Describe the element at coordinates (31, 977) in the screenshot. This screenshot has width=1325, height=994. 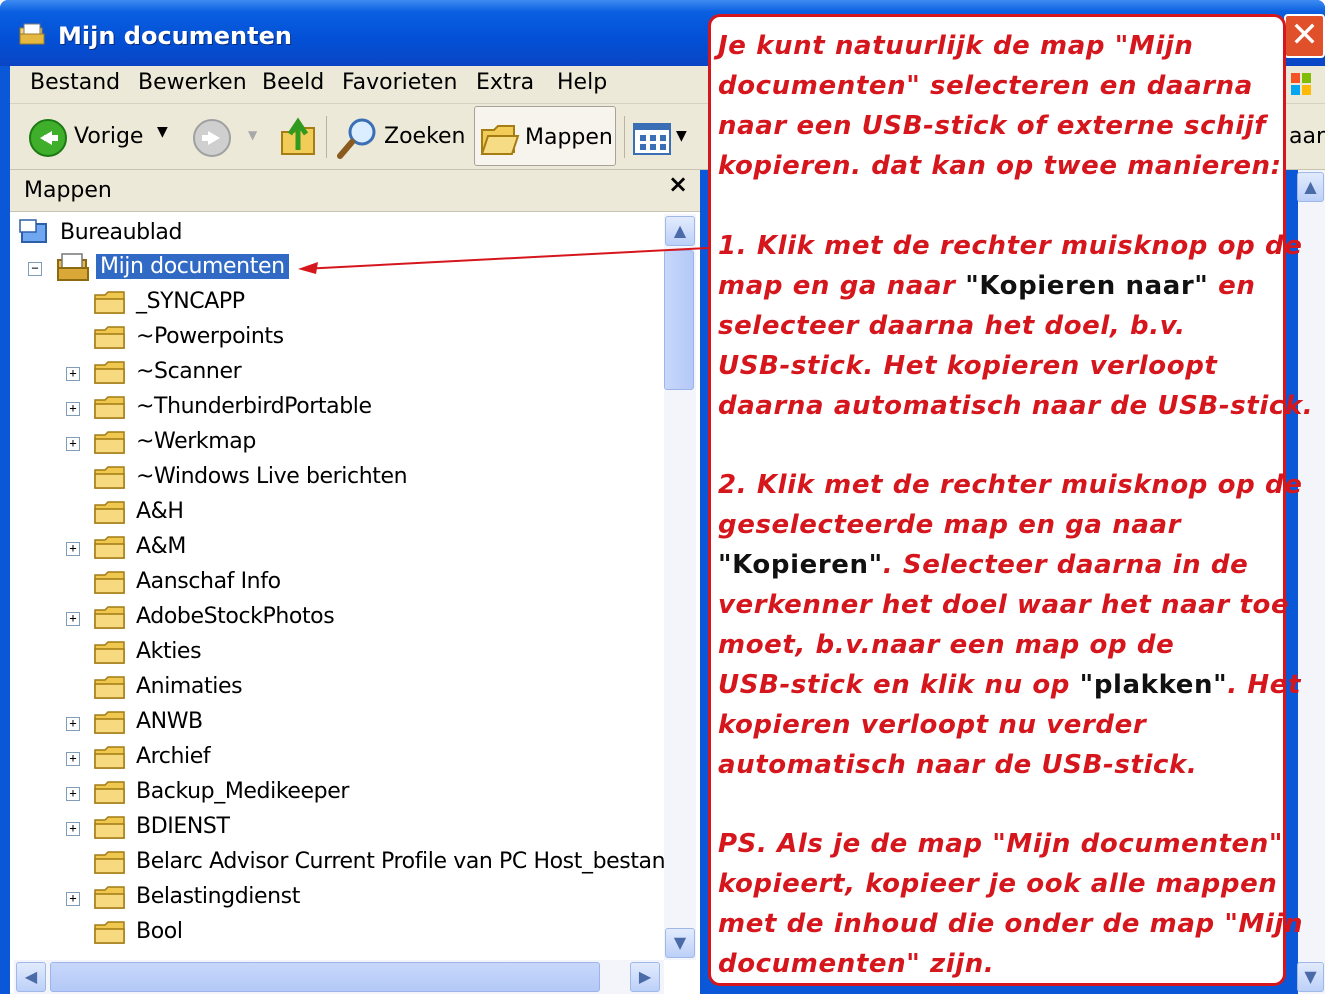
I see `scroll-left-icon: ◀` at that location.